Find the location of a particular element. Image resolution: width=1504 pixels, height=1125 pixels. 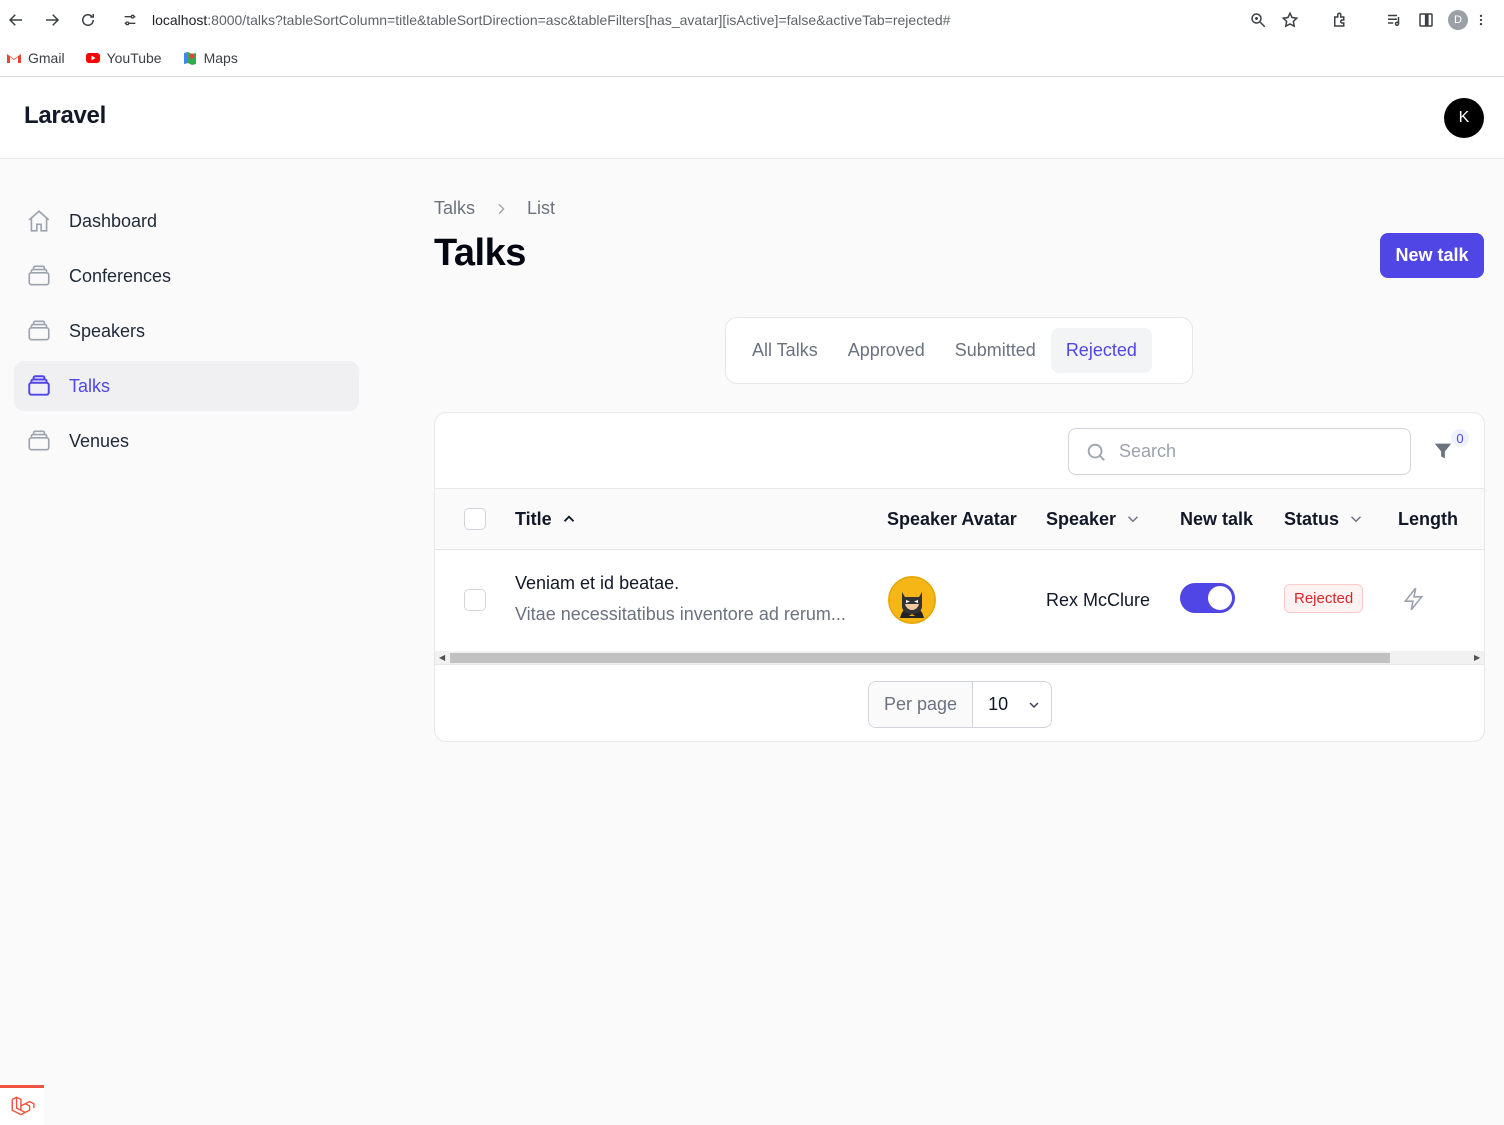

column-speaker-avatar-header: Speaker Avatar is located at coordinates (952, 518).